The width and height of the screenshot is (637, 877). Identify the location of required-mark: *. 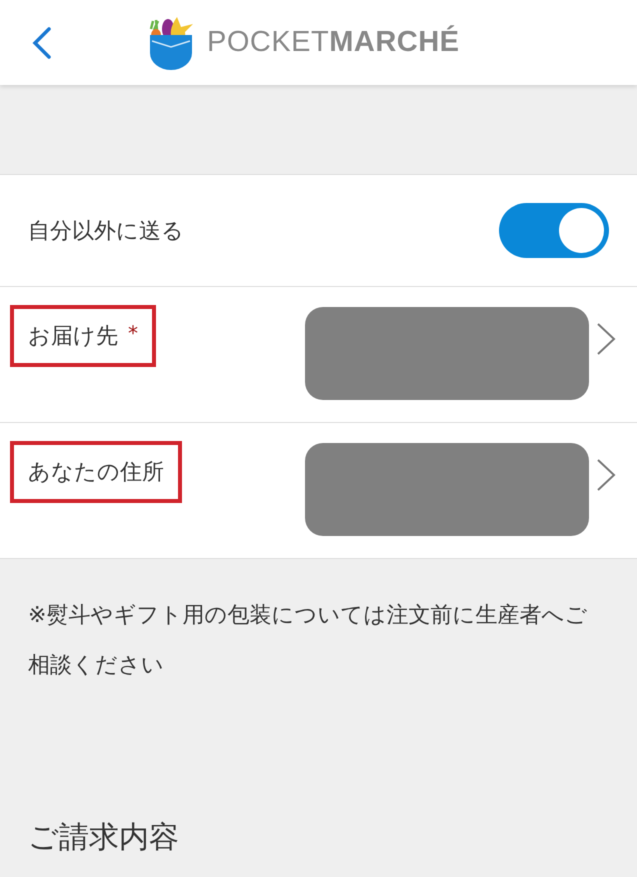
(133, 333).